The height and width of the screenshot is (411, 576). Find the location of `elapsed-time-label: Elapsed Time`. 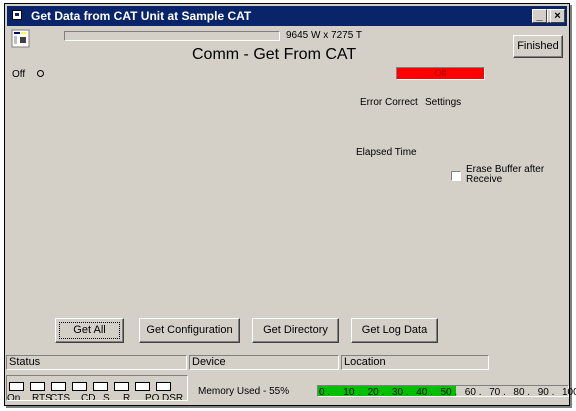

elapsed-time-label: Elapsed Time is located at coordinates (386, 152).